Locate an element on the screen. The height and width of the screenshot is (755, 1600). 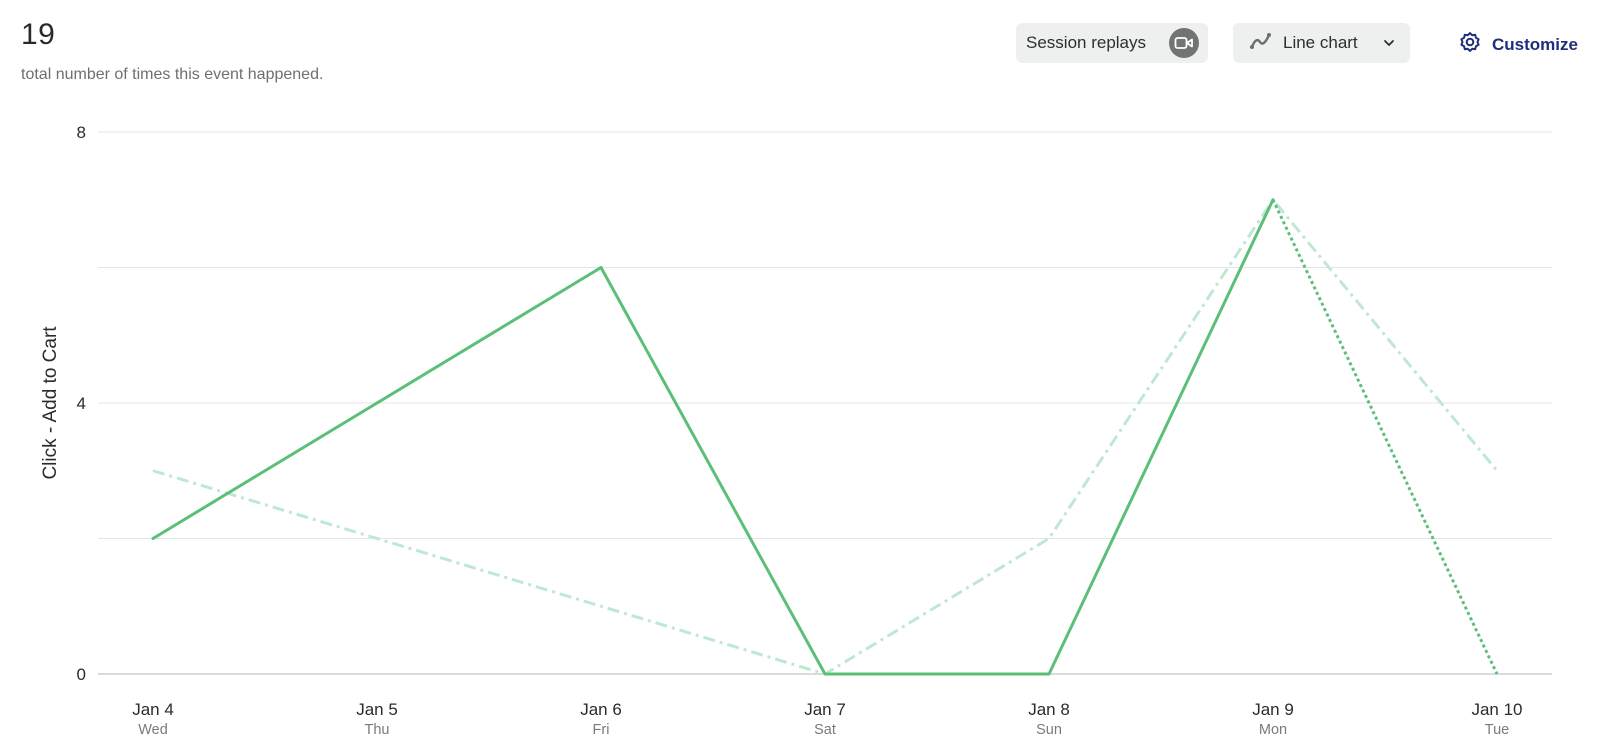
y-tick-label: 4 is located at coordinates (81, 403).